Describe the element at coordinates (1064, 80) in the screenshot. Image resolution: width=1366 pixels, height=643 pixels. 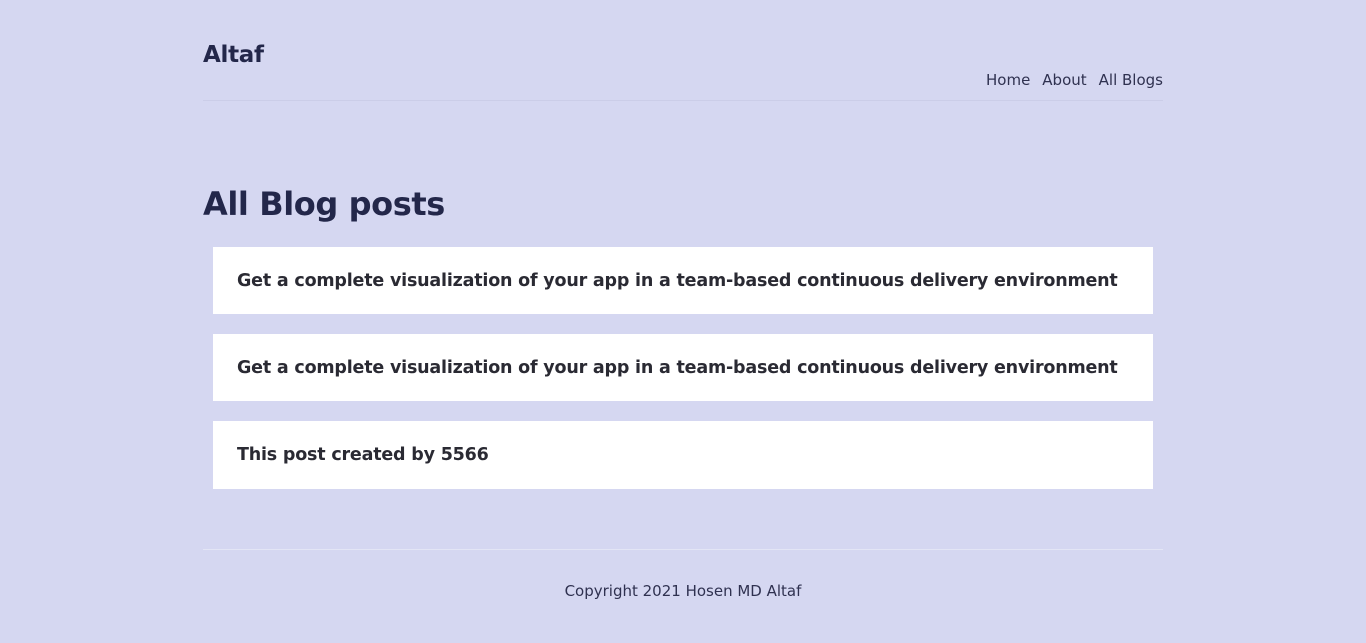
I see `nav-about-link: About` at that location.